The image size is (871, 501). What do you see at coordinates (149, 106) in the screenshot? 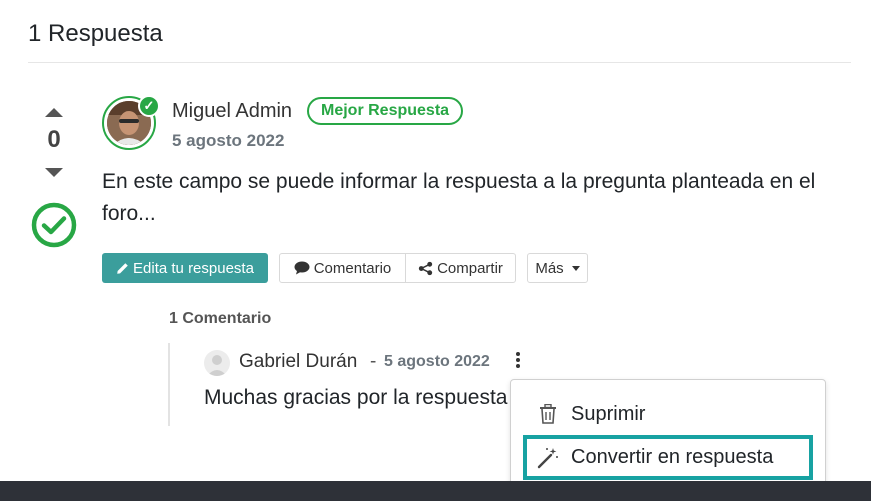
I see `verified-check-icon: ✓` at bounding box center [149, 106].